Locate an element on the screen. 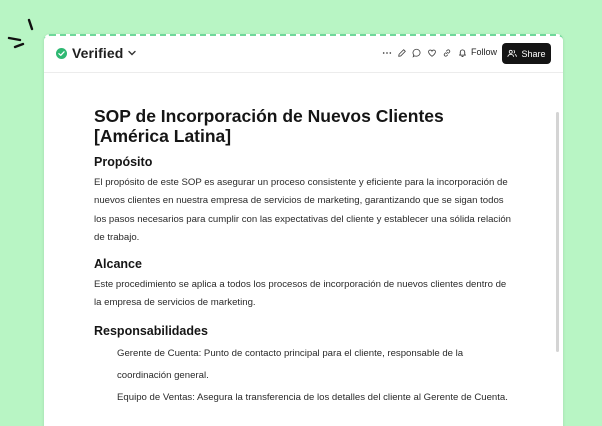 The height and width of the screenshot is (426, 602). pencil-icon is located at coordinates (401, 52).